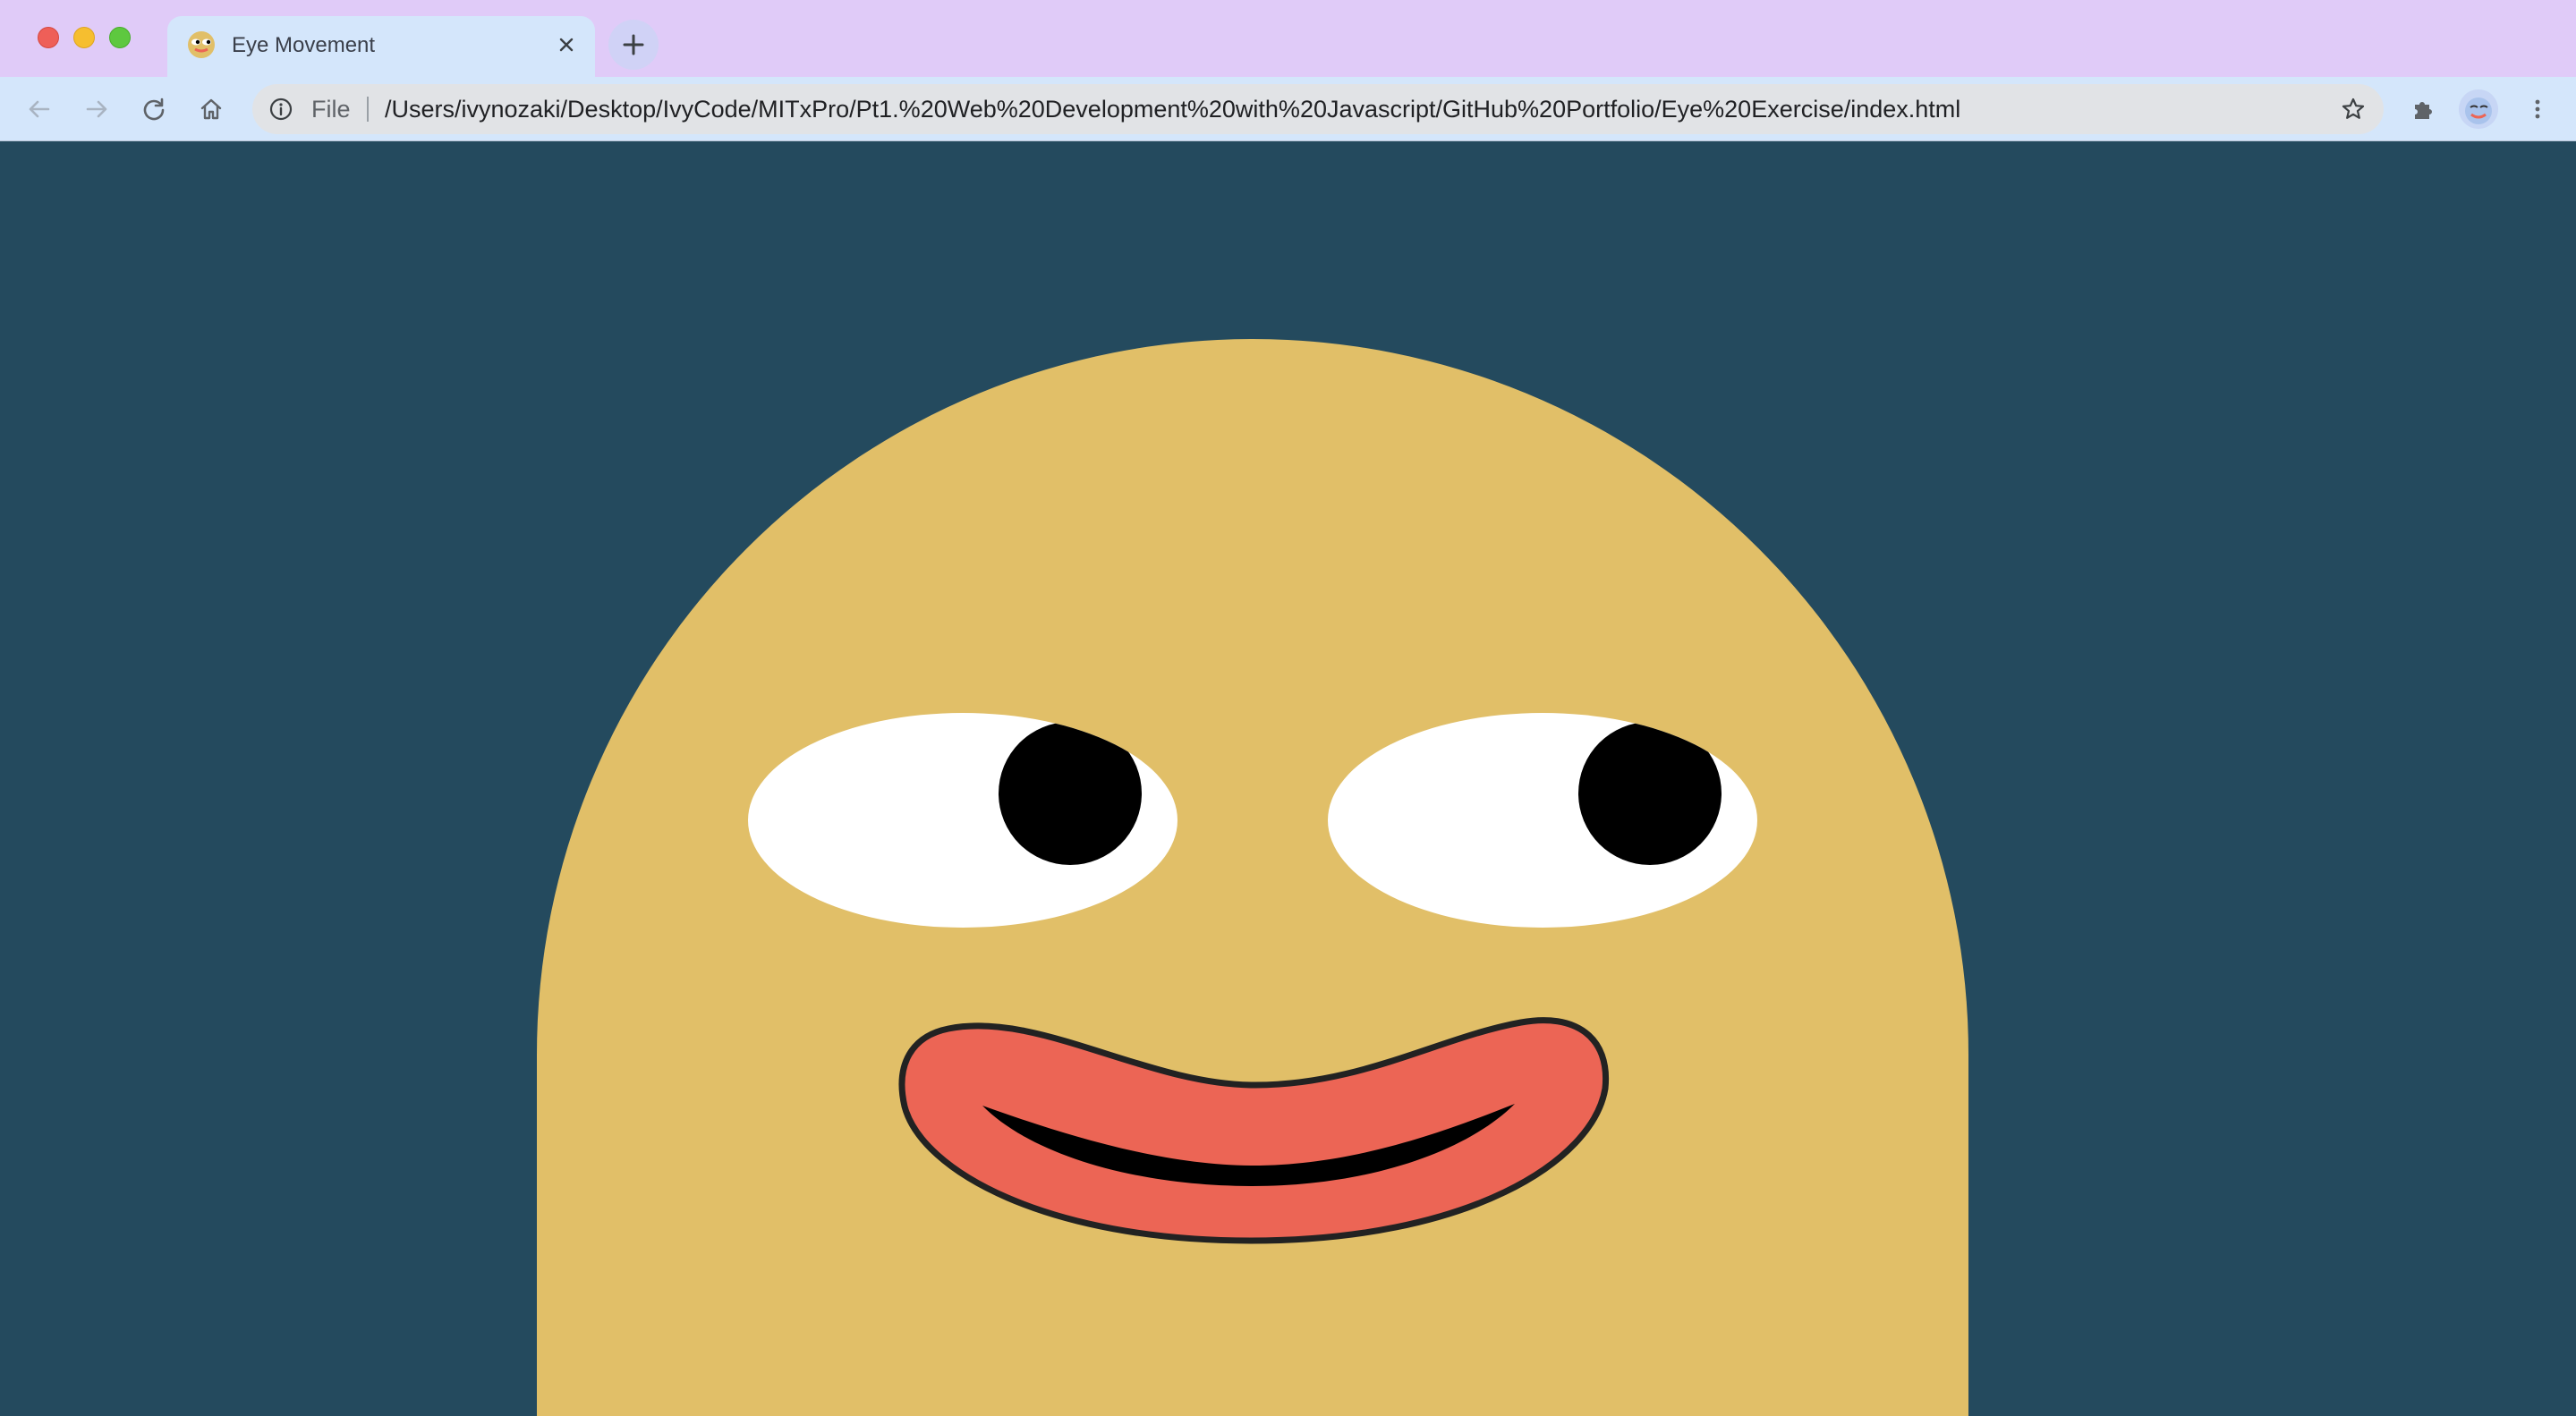  What do you see at coordinates (1288, 39) in the screenshot?
I see `tab-strip: Eye Movement` at bounding box center [1288, 39].